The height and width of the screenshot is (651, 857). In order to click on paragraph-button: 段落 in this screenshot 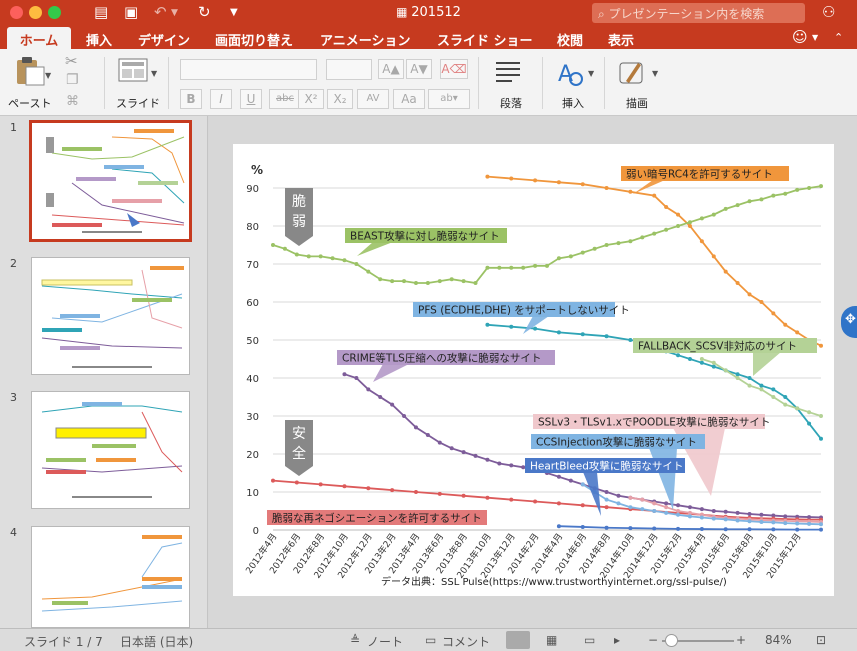, I will do `click(510, 82)`.